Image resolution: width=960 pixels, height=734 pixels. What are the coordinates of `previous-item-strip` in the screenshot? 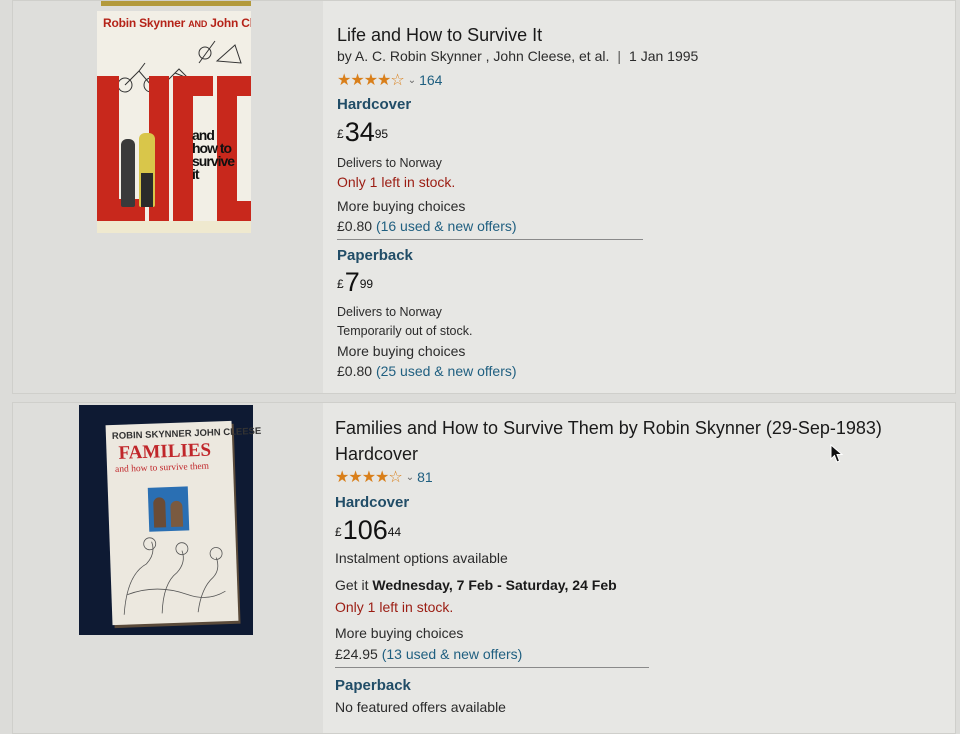 It's located at (176, 3).